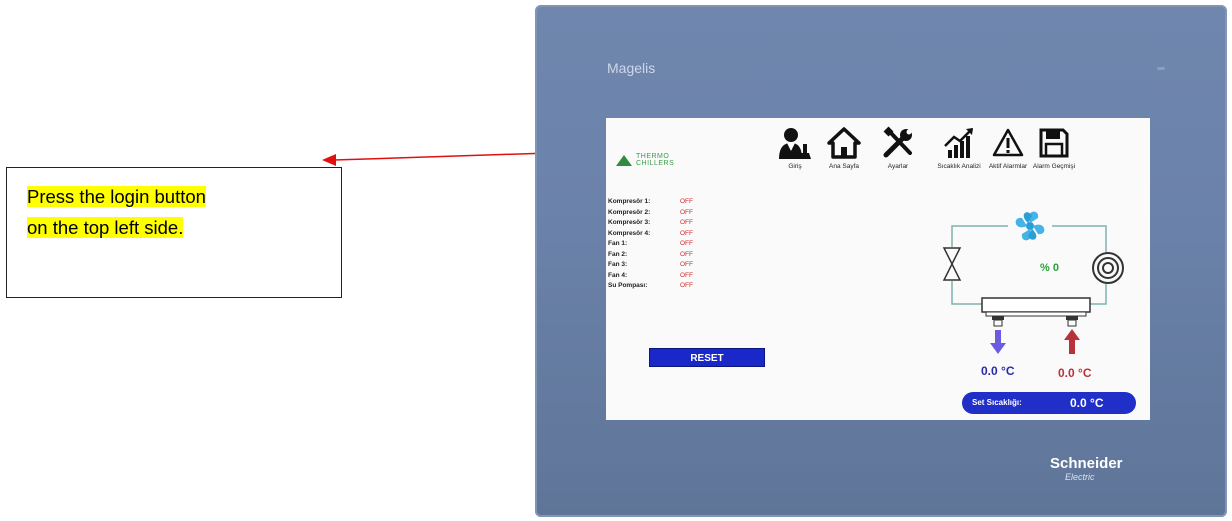 Image resolution: width=1232 pixels, height=521 pixels. I want to click on status-row-fan-2: Fan 2: OFF, so click(650, 254).